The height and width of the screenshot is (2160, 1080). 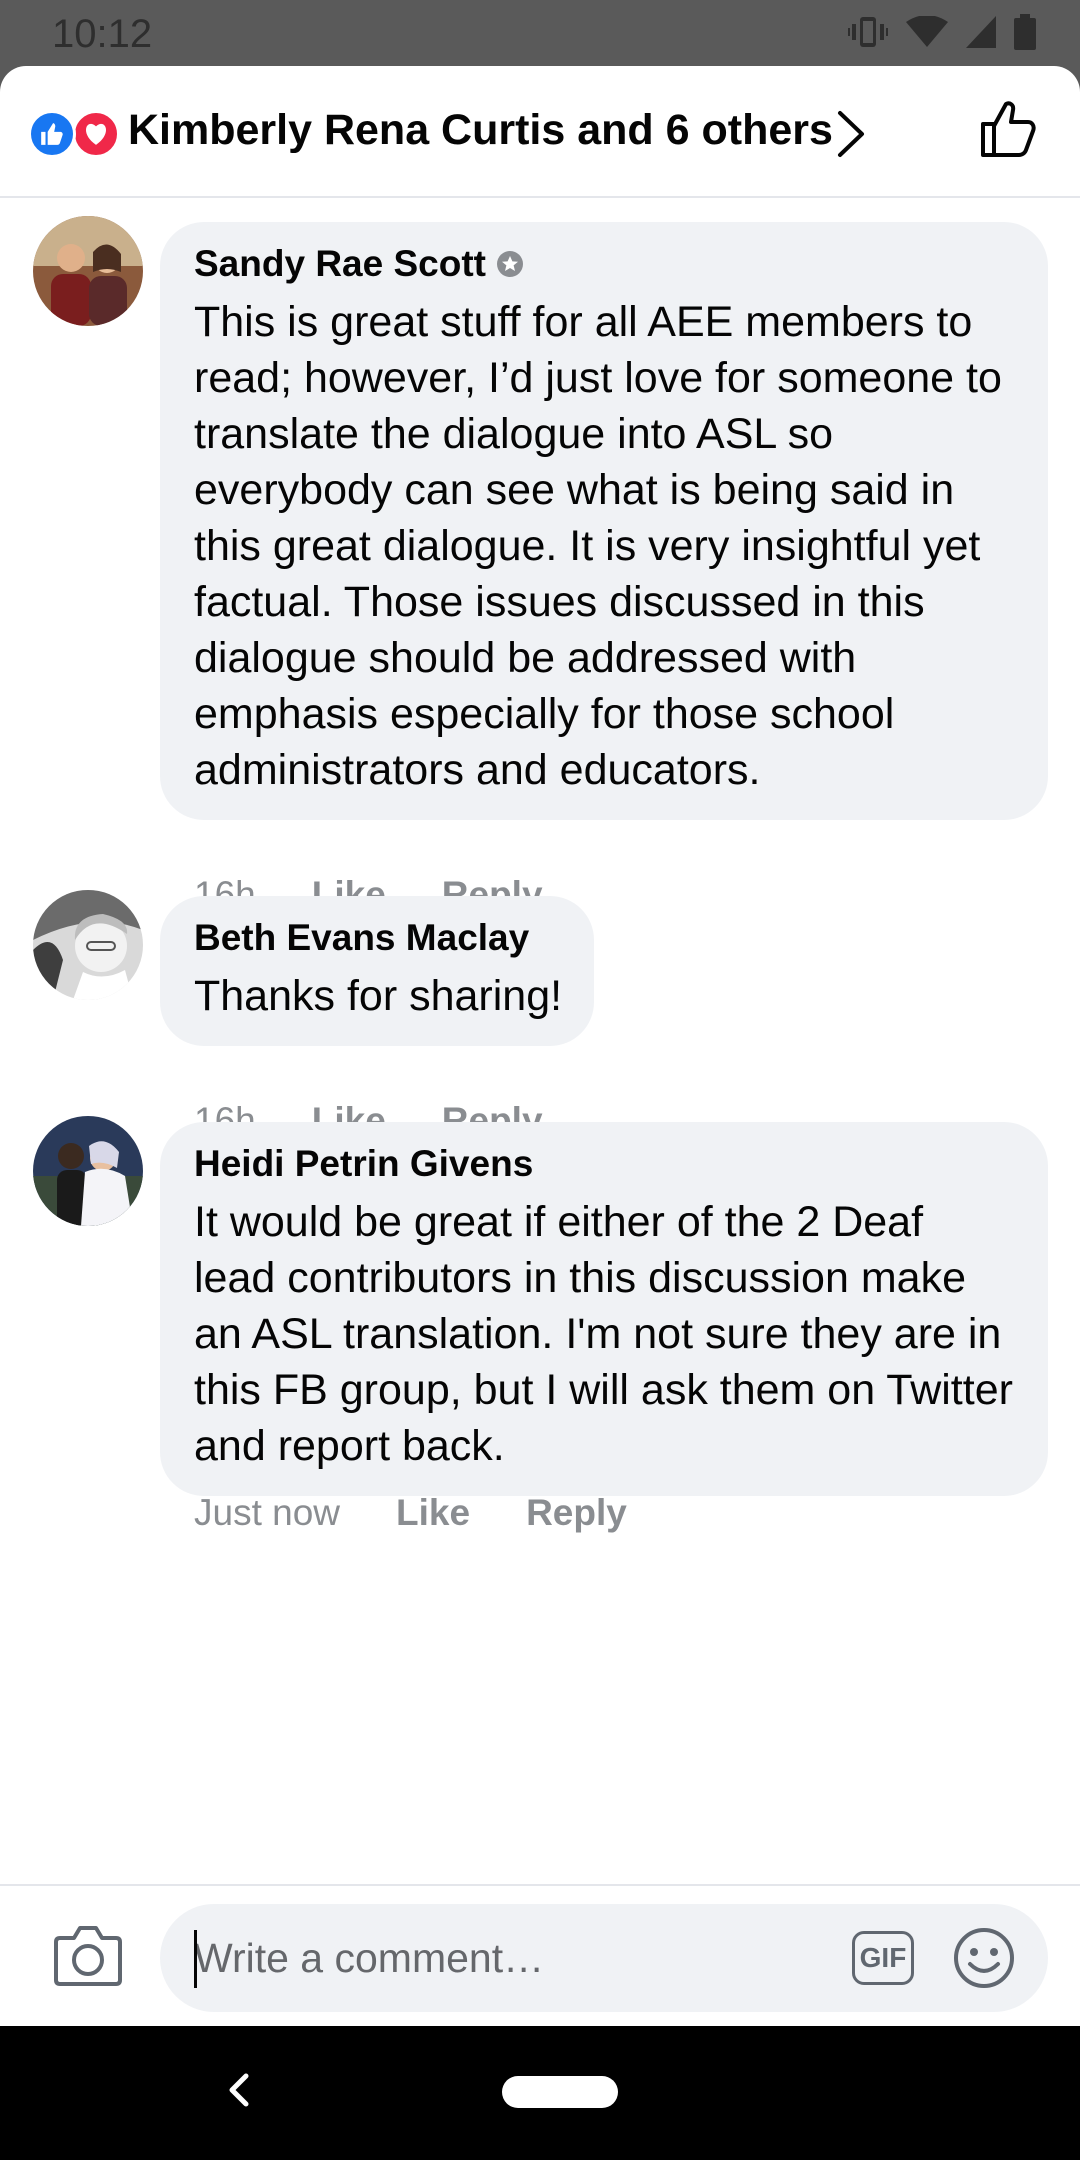 I want to click on status-time: 10:12, so click(x=102, y=34).